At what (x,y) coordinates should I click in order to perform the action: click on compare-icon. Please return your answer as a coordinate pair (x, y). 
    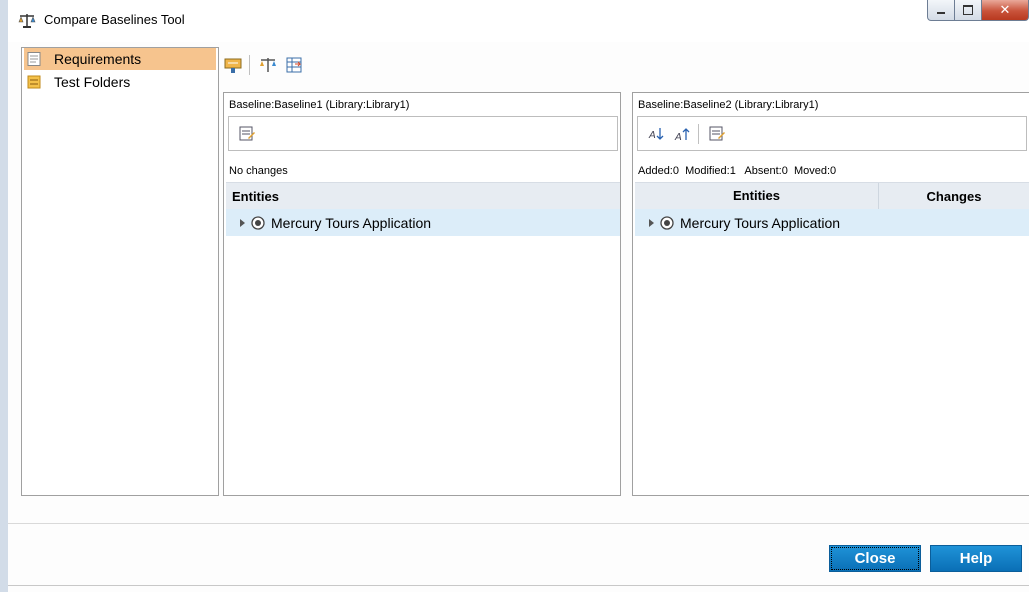
    Looking at the image, I should click on (268, 65).